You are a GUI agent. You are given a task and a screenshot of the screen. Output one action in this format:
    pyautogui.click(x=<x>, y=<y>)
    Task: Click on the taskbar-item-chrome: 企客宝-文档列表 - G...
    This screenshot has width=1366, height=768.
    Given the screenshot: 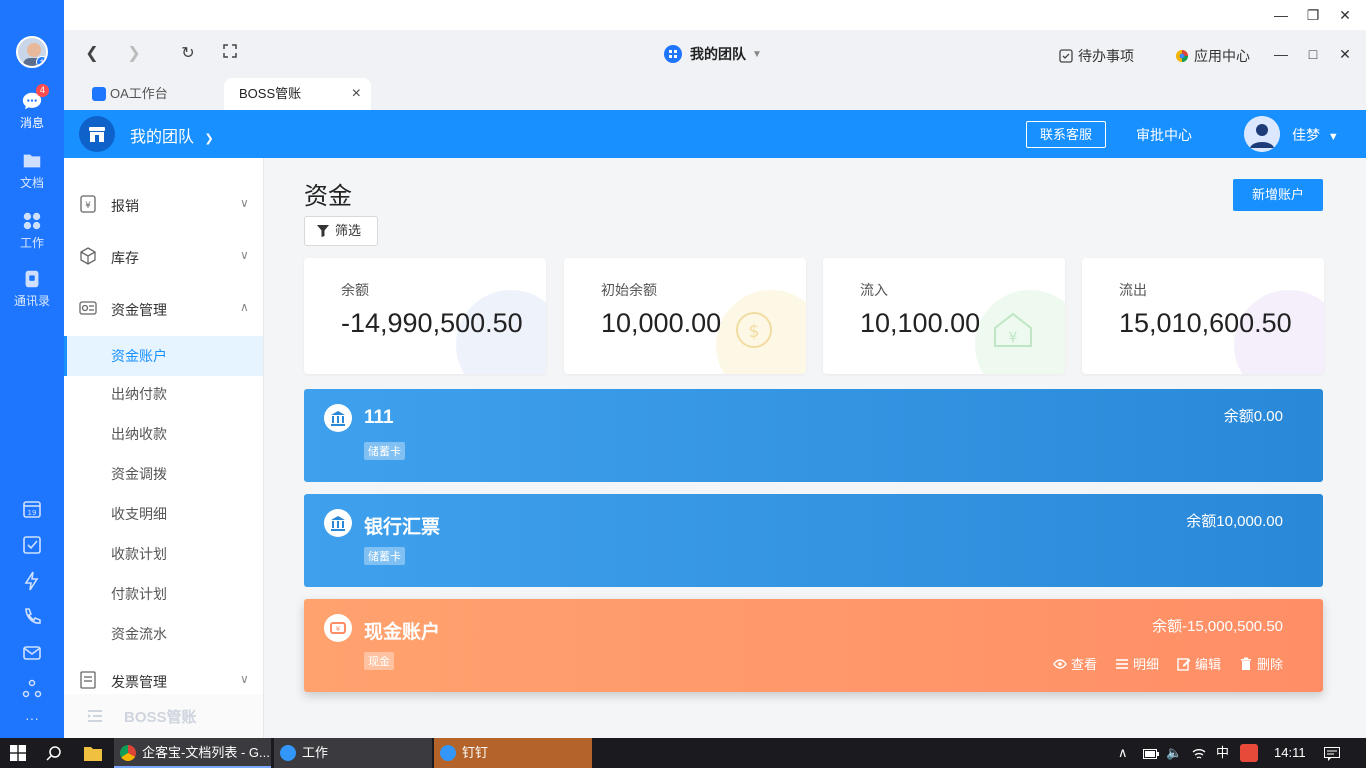 What is the action you would take?
    pyautogui.click(x=192, y=753)
    